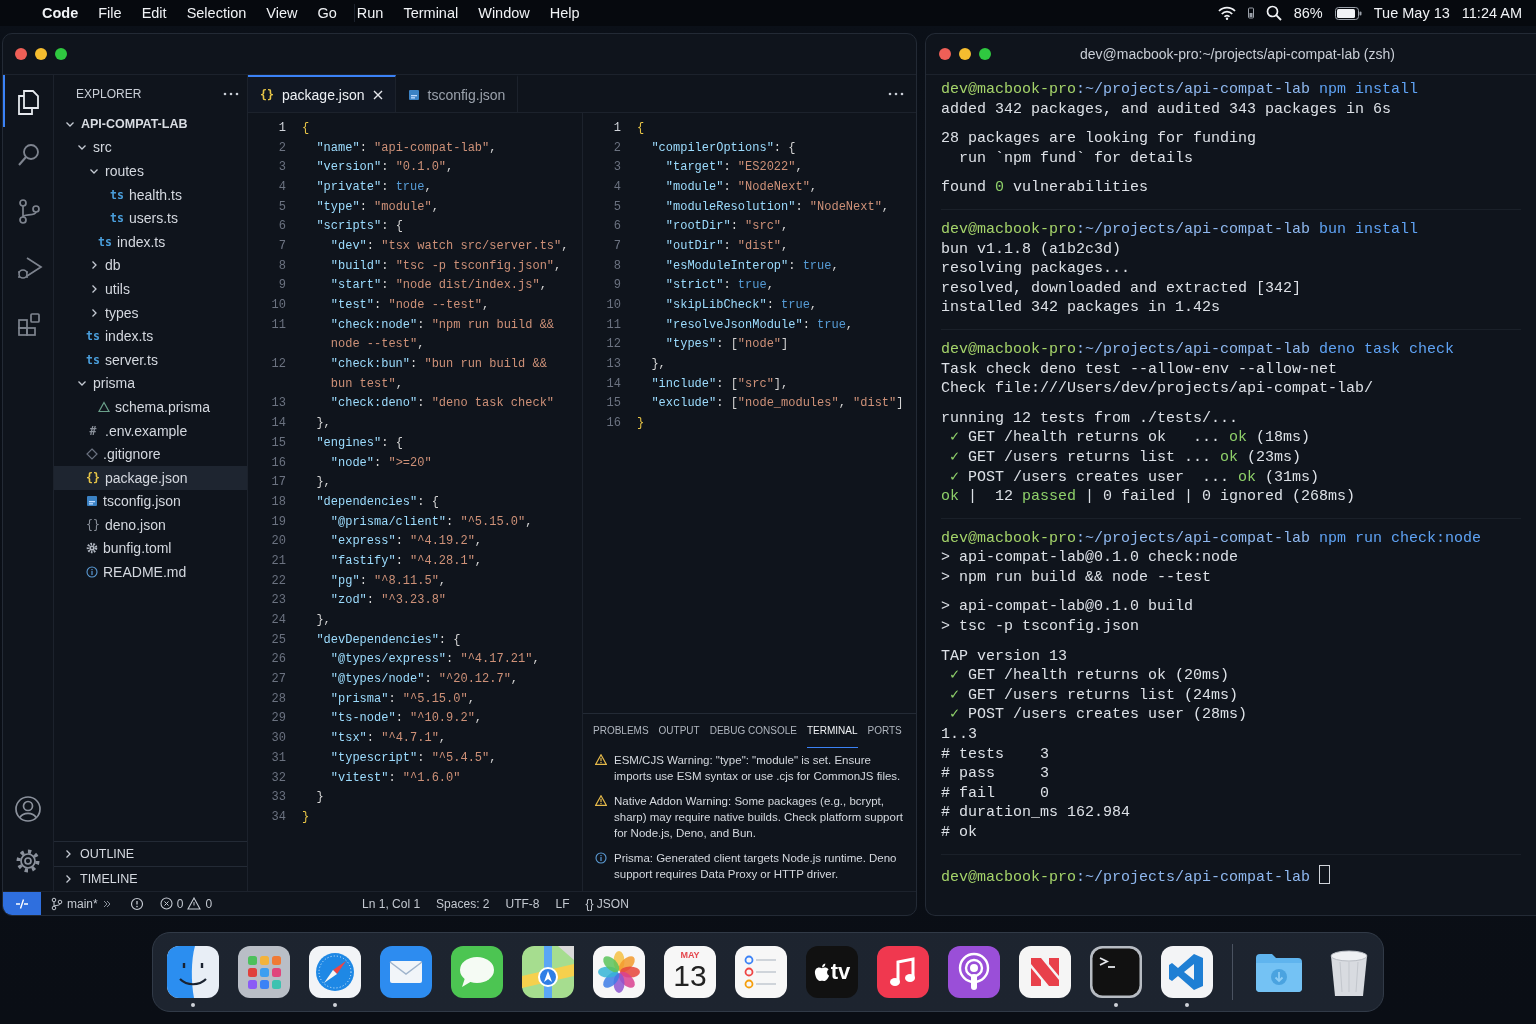 This screenshot has width=1536, height=1024. What do you see at coordinates (406, 972) in the screenshot?
I see `envelope-icon` at bounding box center [406, 972].